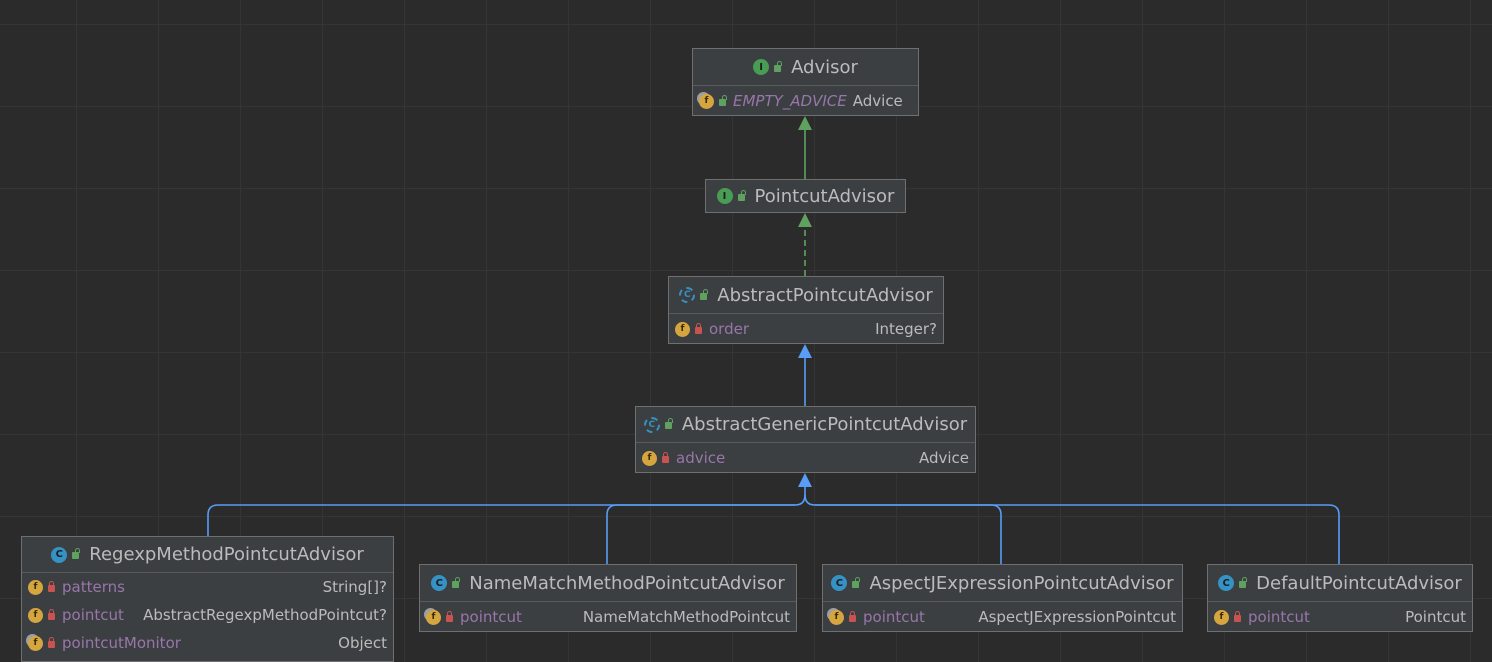 Image resolution: width=1492 pixels, height=662 pixels. Describe the element at coordinates (354, 587) in the screenshot. I see `field-type: String[]?` at that location.